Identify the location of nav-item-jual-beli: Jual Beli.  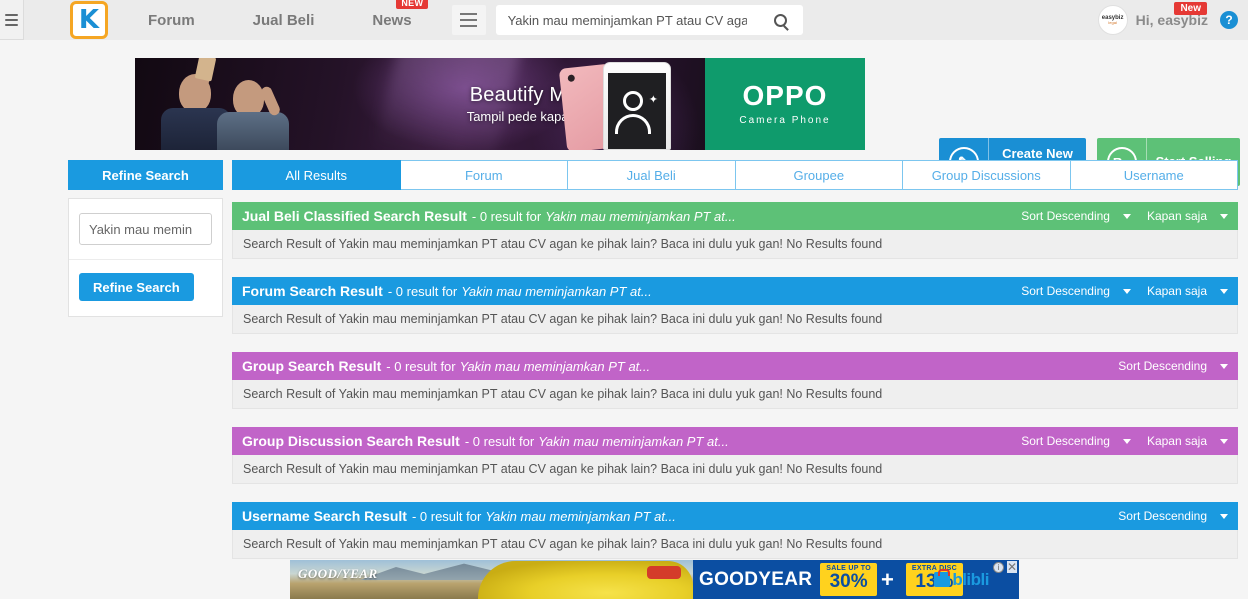
(284, 20).